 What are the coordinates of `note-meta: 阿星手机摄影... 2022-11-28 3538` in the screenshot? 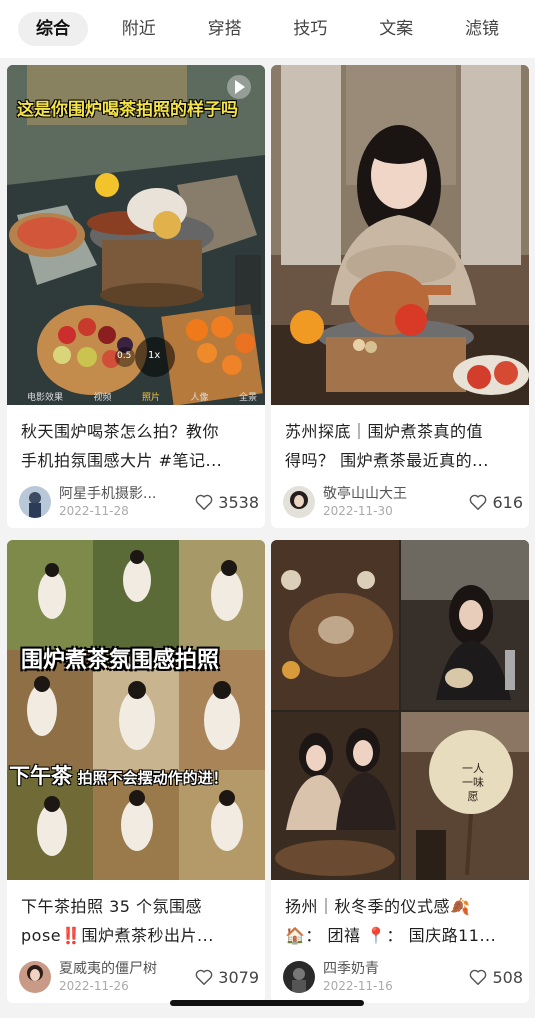 It's located at (139, 502).